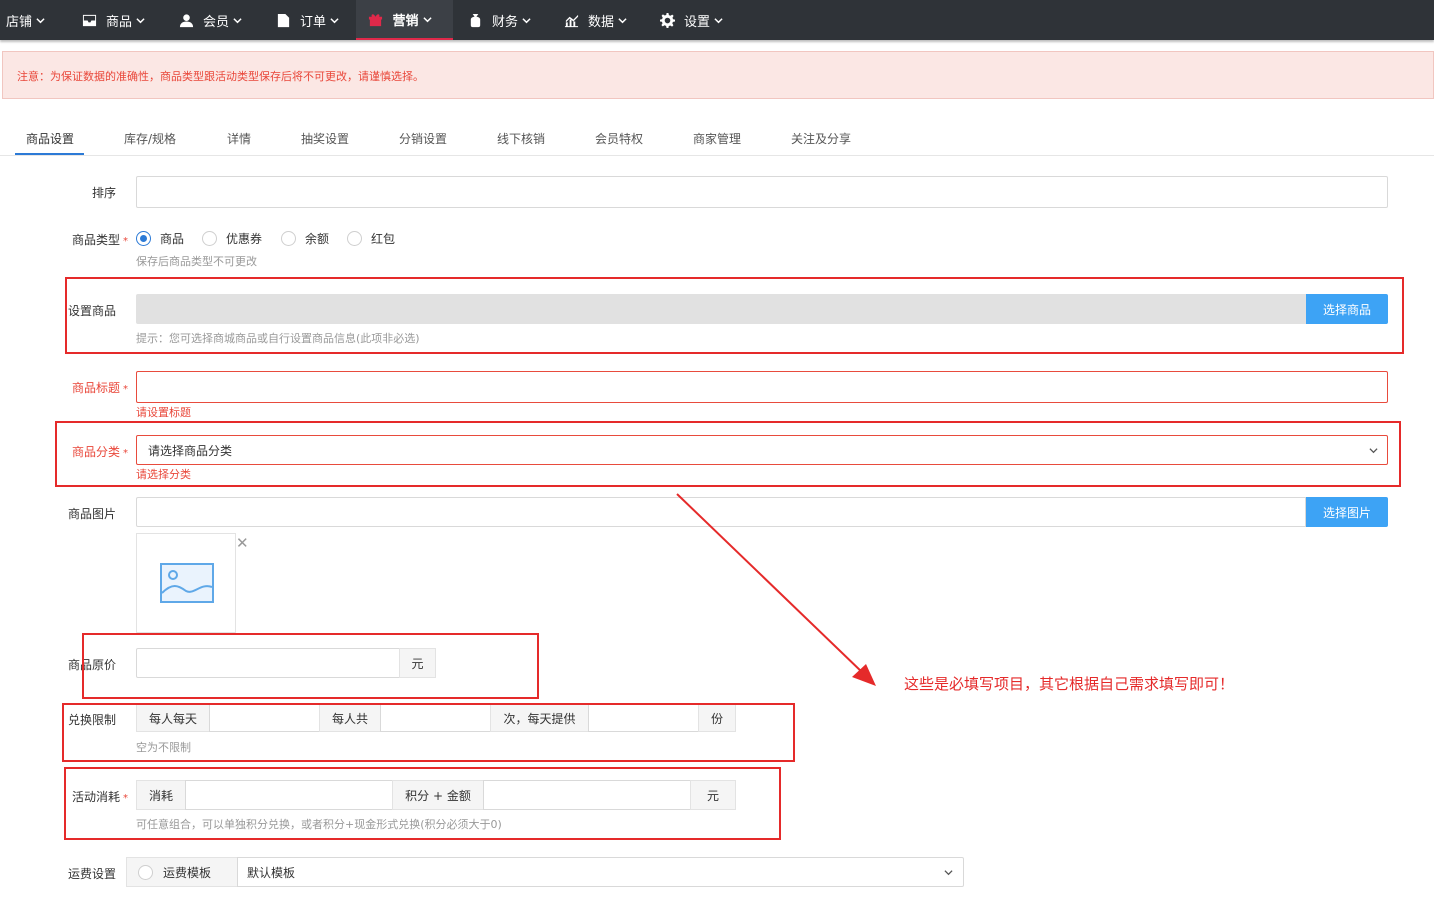  I want to click on nav-item-member: 会员, so click(215, 20).